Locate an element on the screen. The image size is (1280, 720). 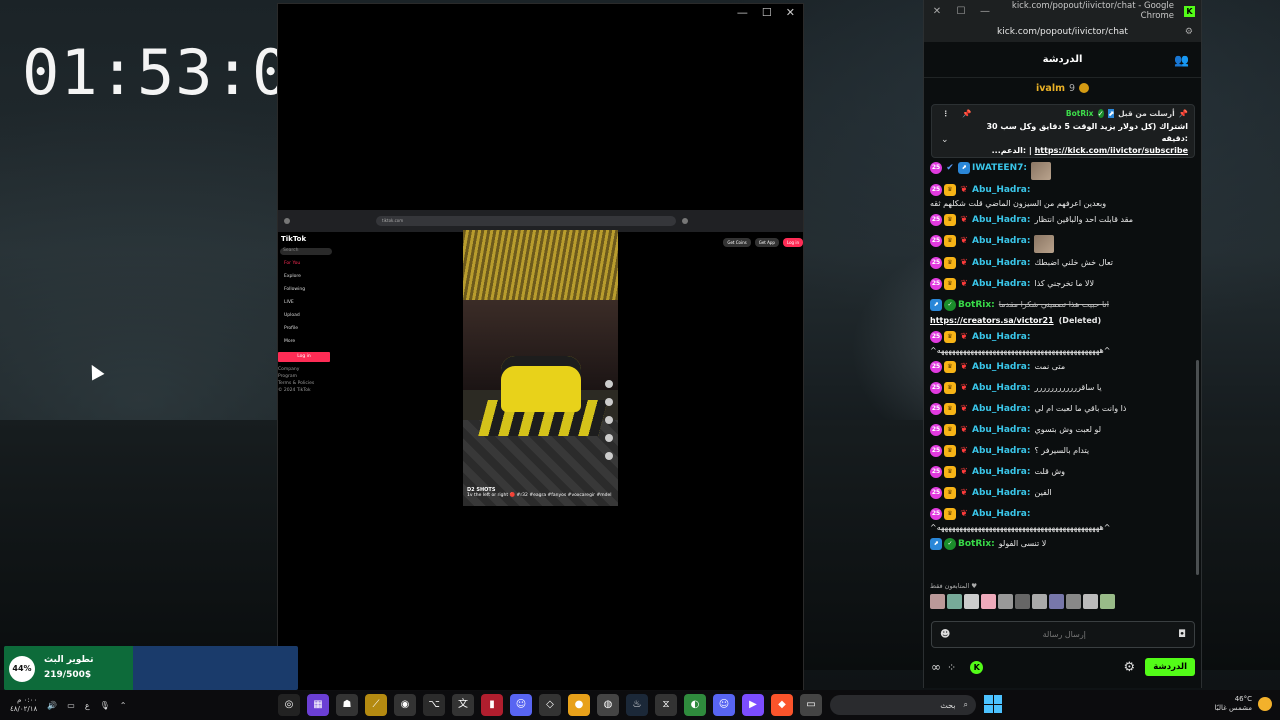
like-icon is located at coordinates (609, 402).